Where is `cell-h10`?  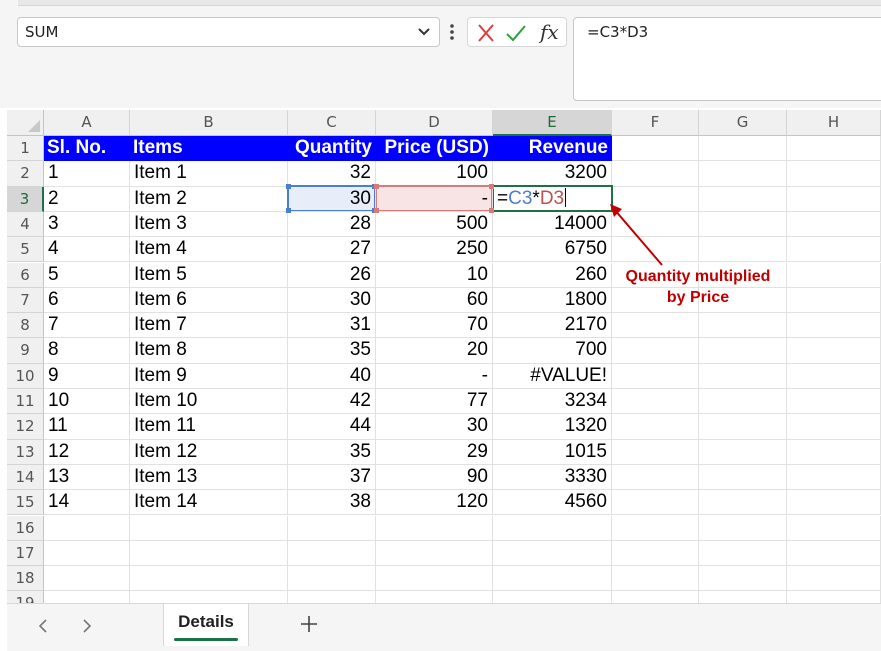
cell-h10 is located at coordinates (834, 376).